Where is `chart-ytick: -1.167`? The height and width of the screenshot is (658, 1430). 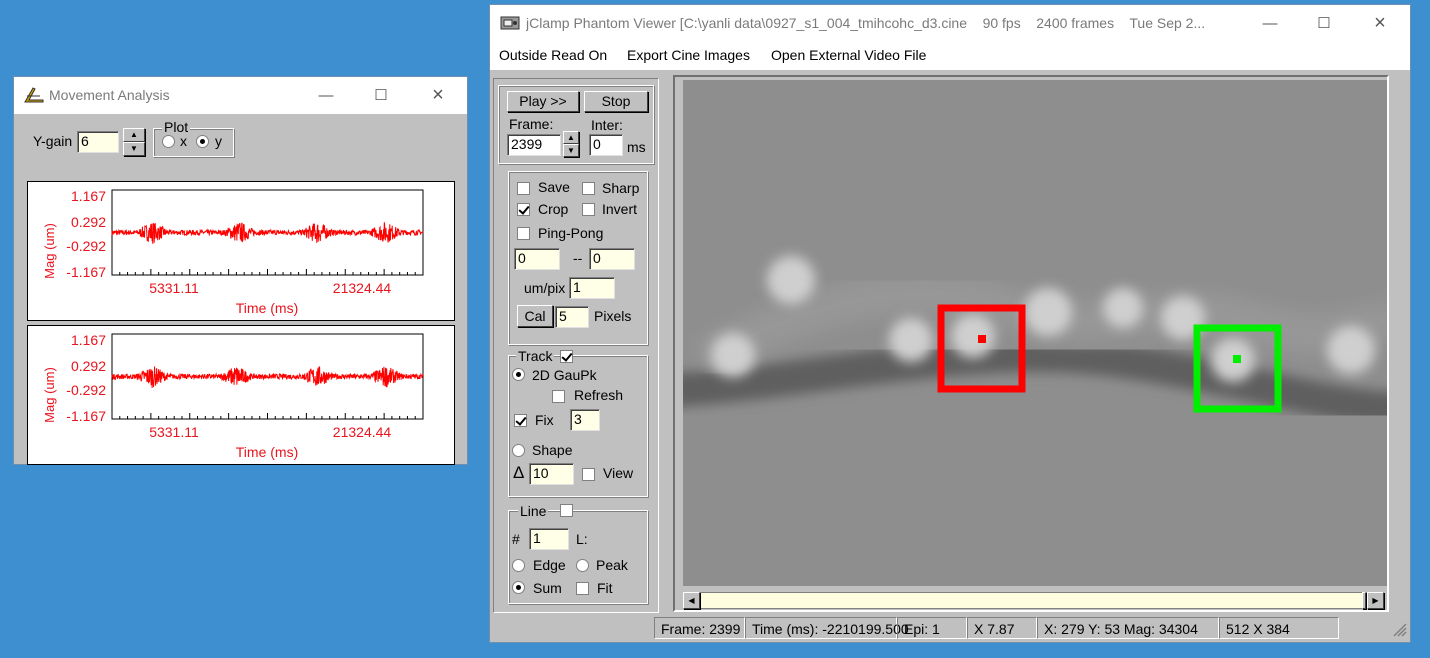 chart-ytick: -1.167 is located at coordinates (86, 416).